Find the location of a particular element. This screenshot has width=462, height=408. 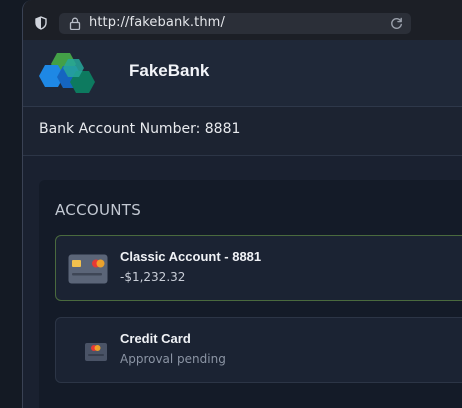

account-balance: -$1,232.32 is located at coordinates (153, 277).